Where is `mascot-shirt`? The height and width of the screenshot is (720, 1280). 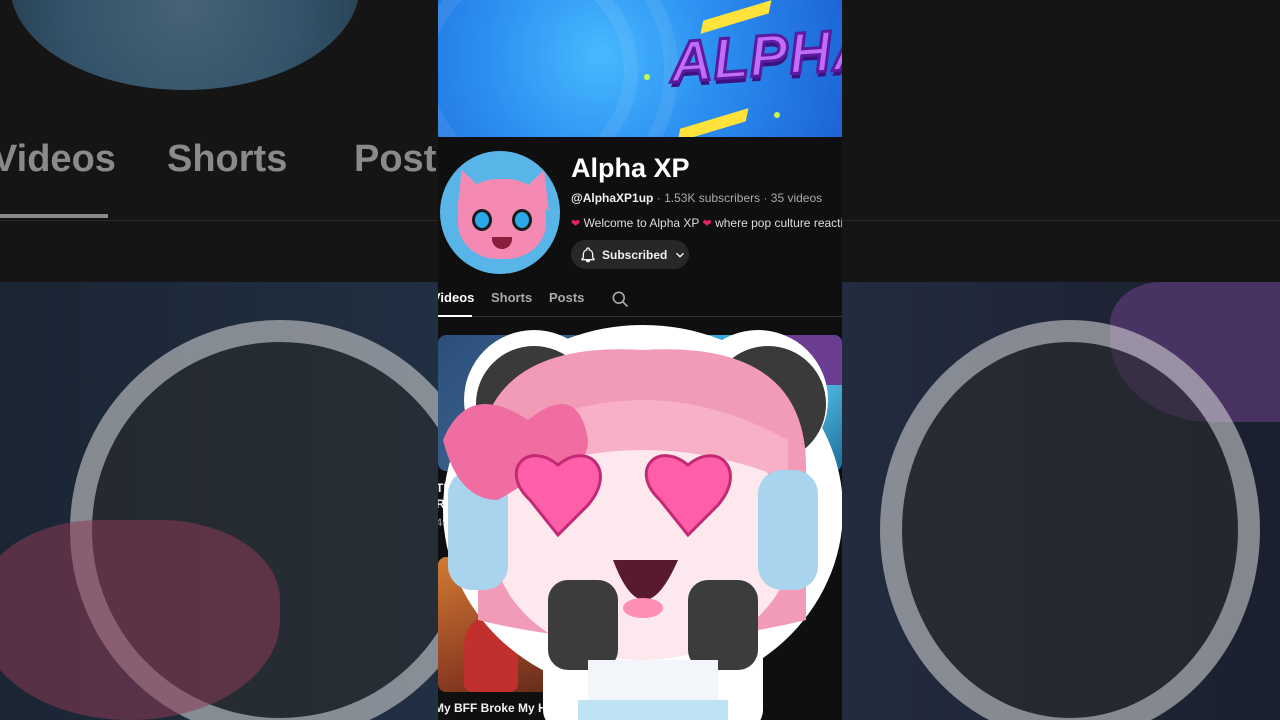 mascot-shirt is located at coordinates (653, 690).